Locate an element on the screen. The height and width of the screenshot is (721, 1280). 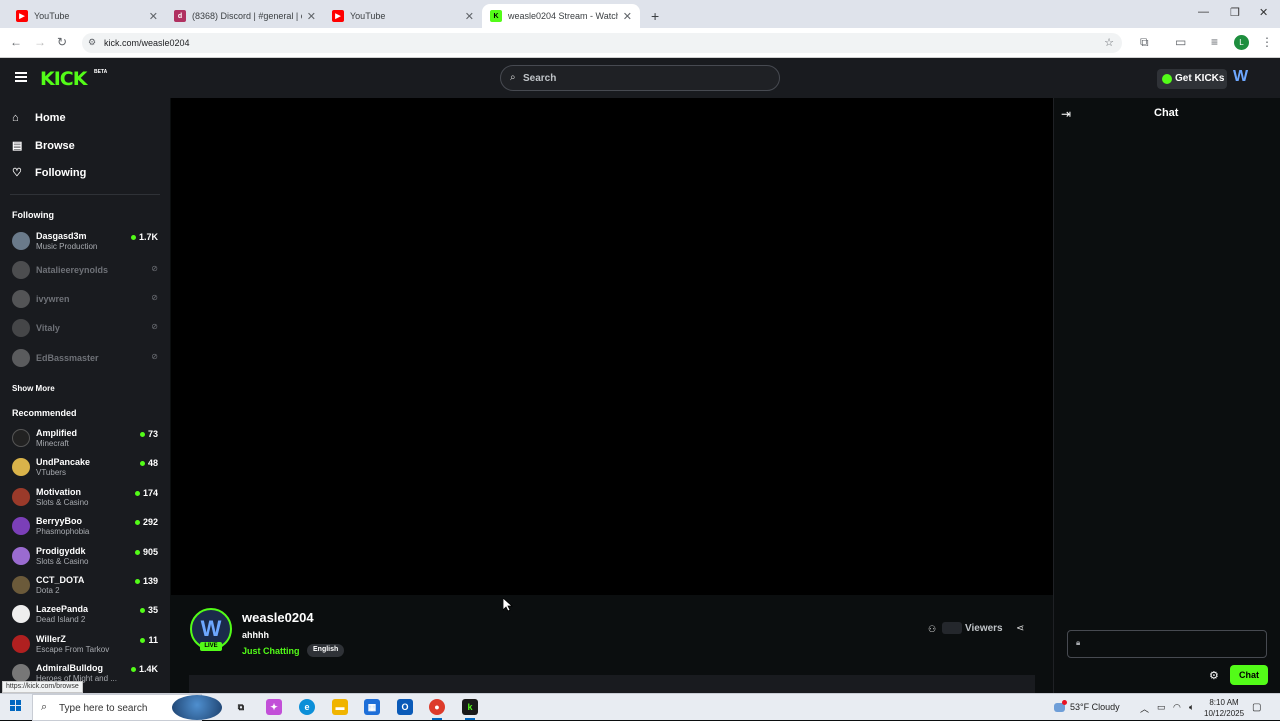
search-highlight-image is located at coordinates (197, 707).